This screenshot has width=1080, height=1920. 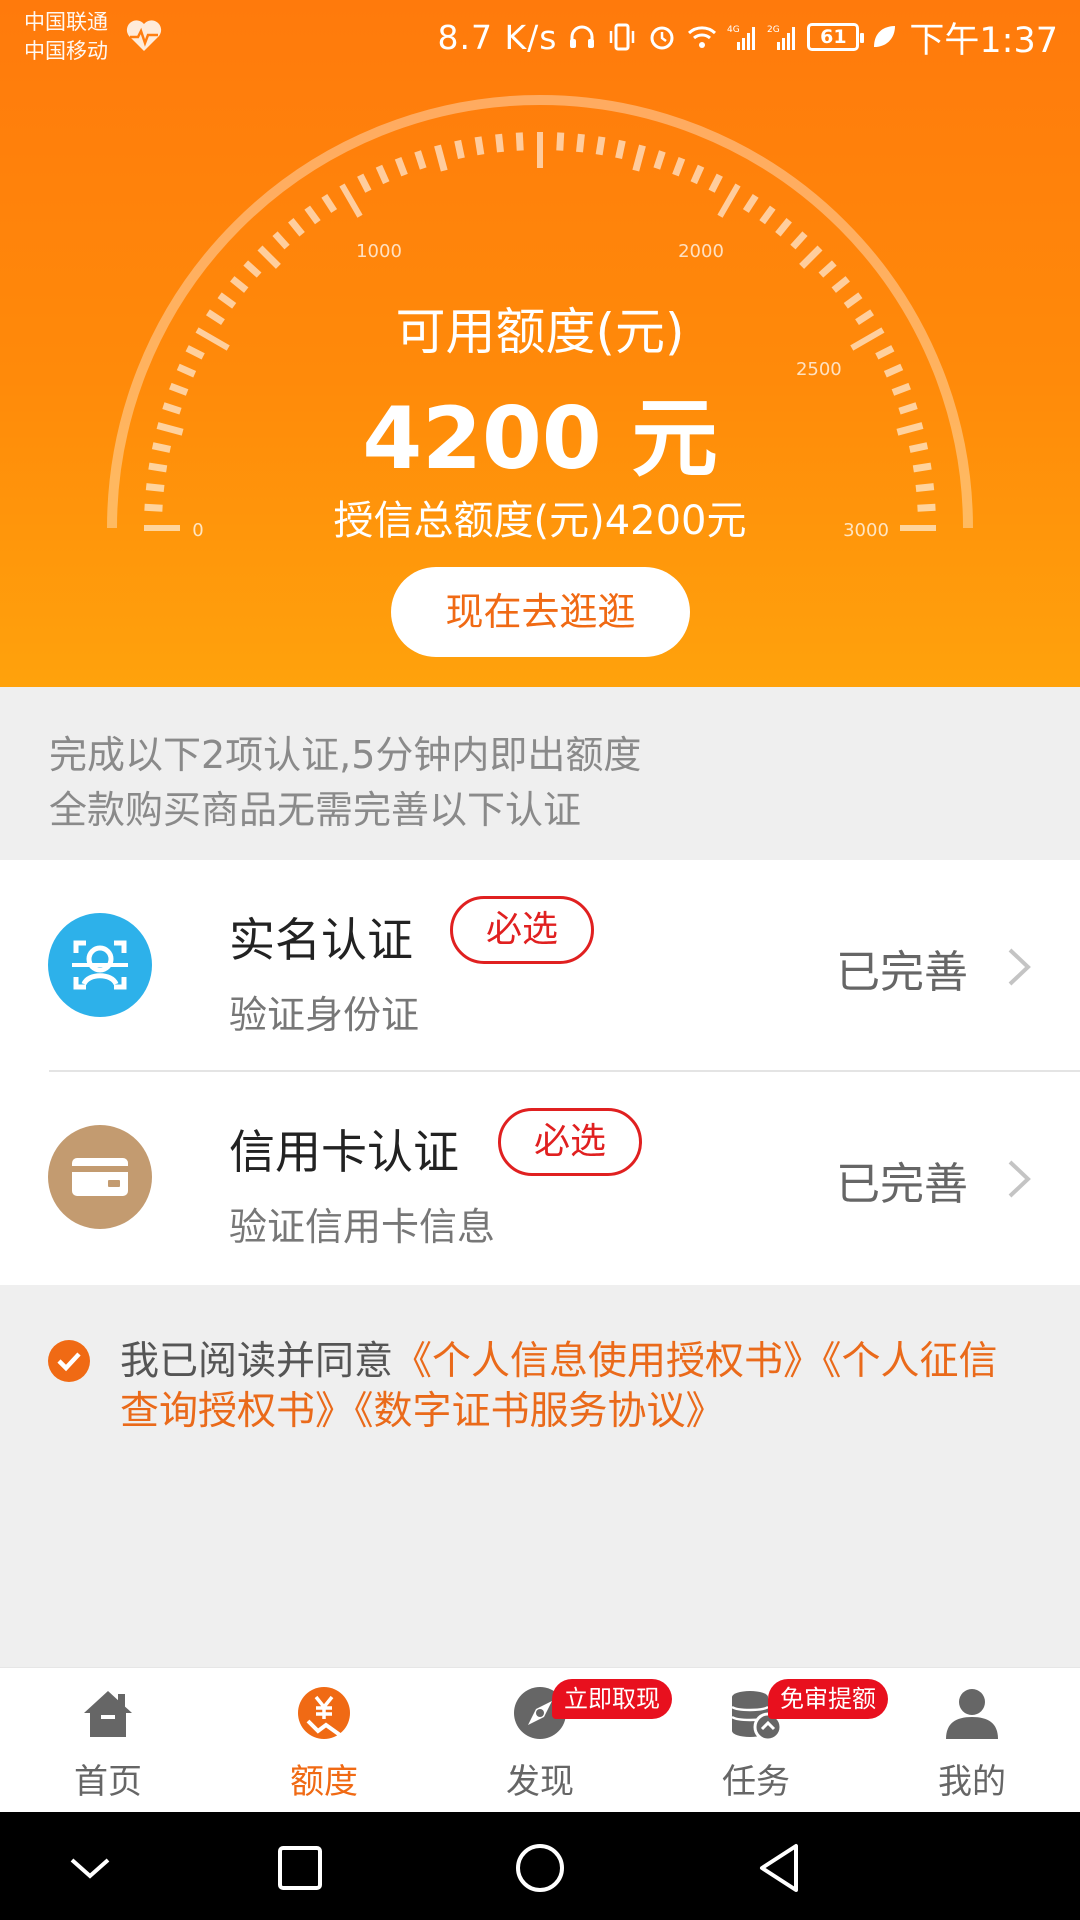 I want to click on credit-card-icon, so click(x=100, y=1177).